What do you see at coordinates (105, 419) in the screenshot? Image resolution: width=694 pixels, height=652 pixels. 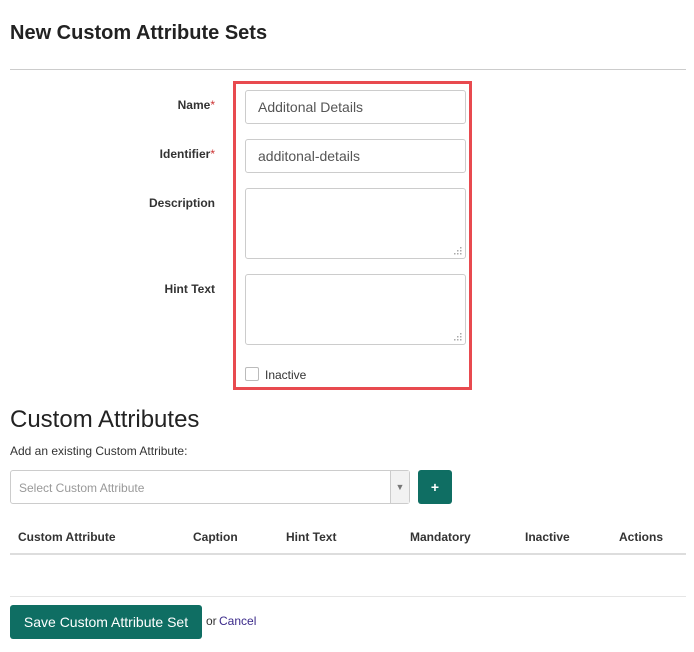 I see `custom-attributes-title: Custom Attributes` at bounding box center [105, 419].